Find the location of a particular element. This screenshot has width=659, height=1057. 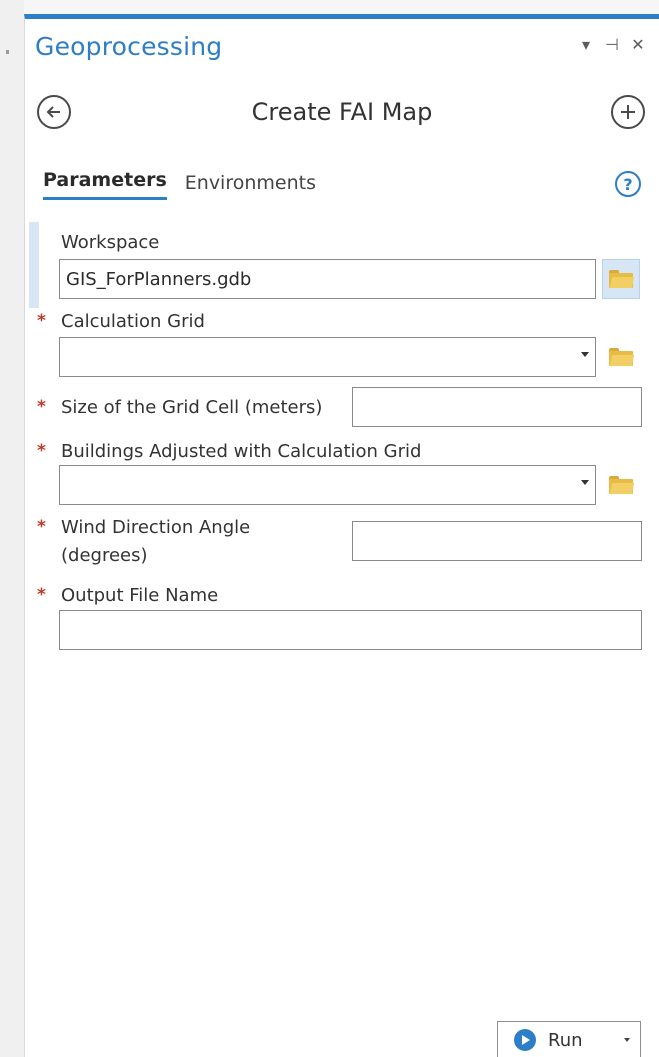

play-icon is located at coordinates (525, 1040).